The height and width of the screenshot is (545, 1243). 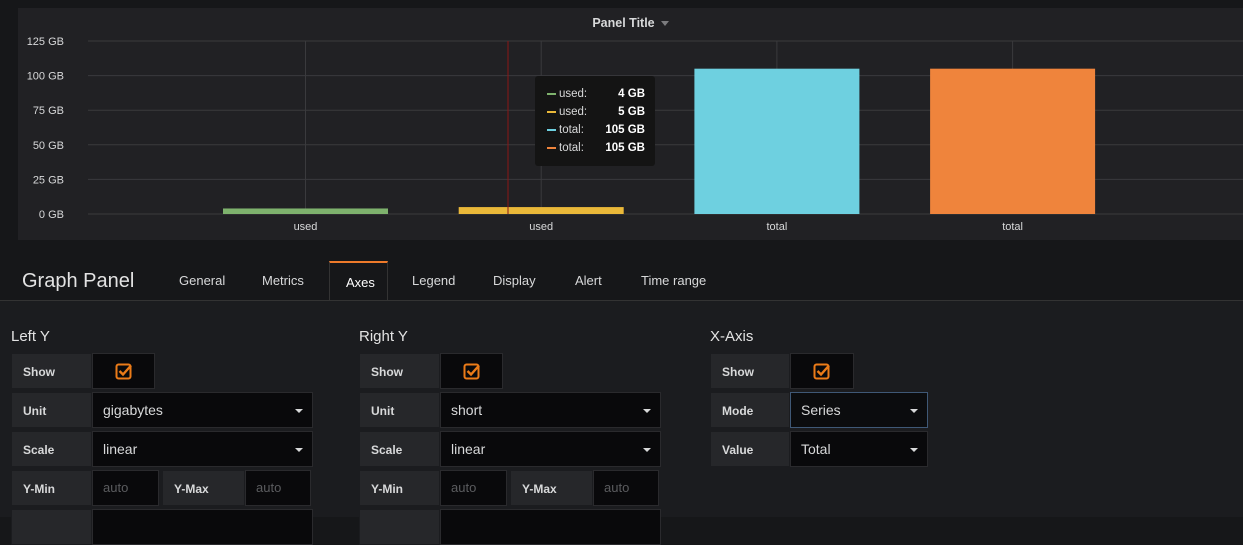 I want to click on left-y-title: Left Y, so click(x=30, y=336).